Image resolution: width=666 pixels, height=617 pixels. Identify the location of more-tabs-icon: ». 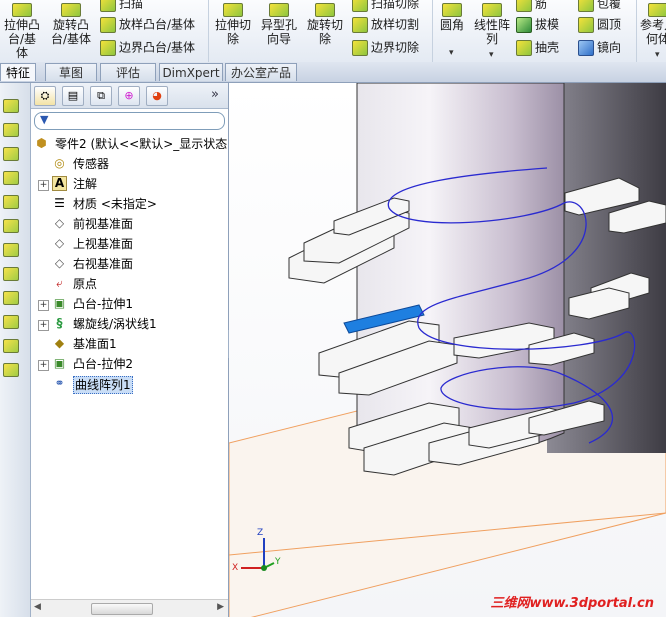
(215, 94).